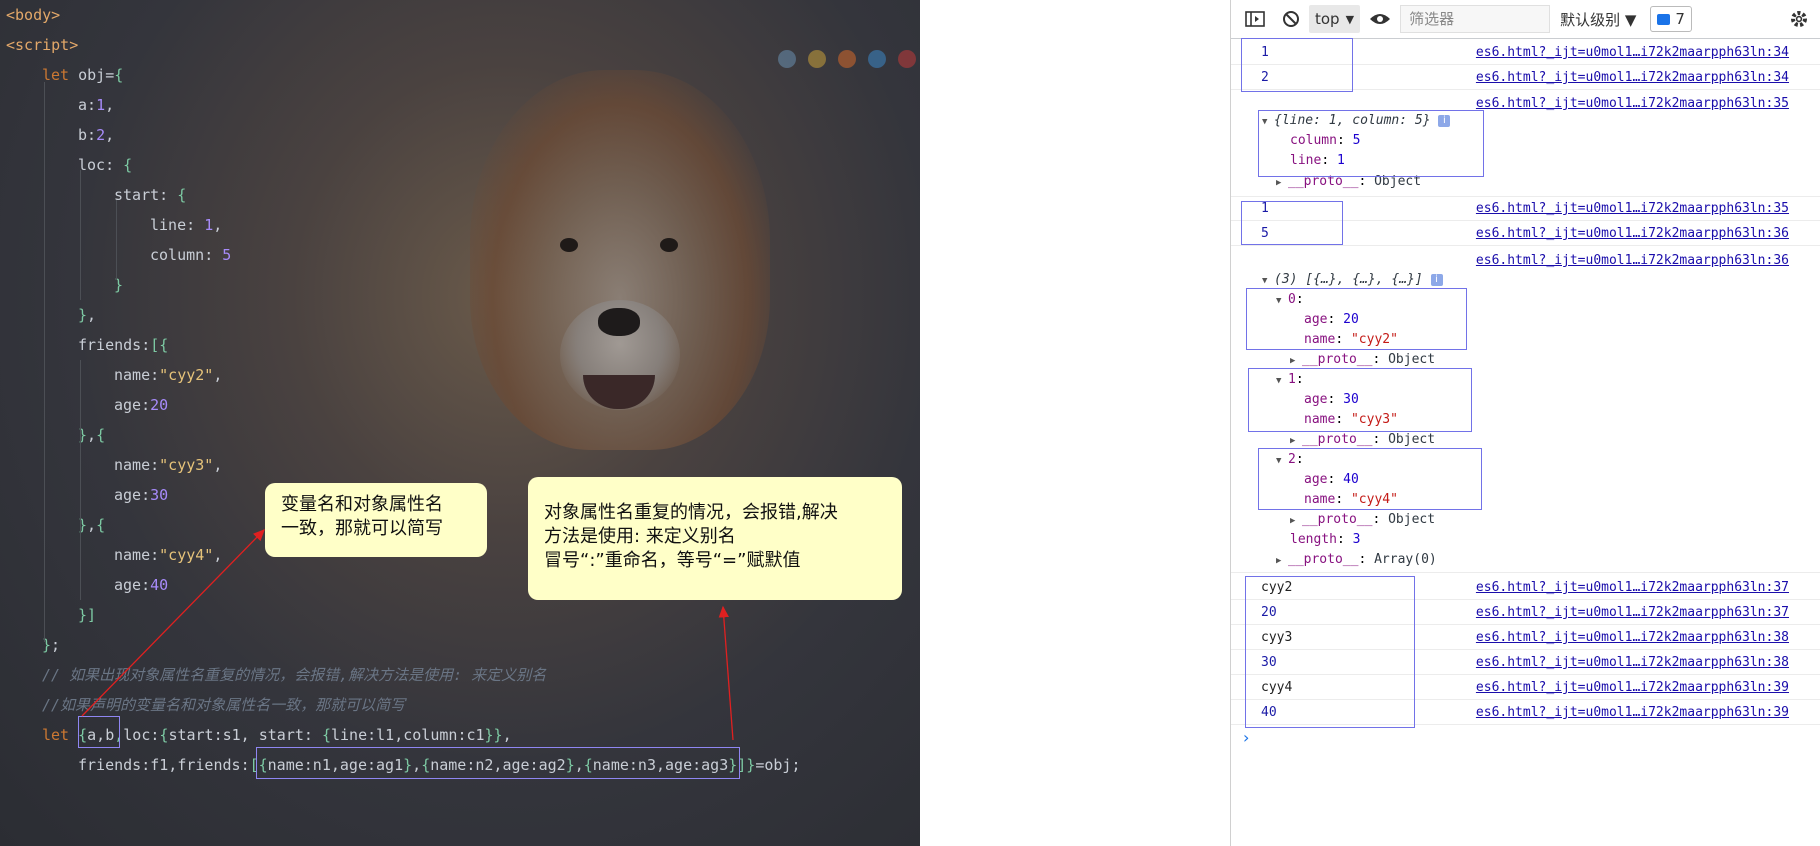 Image resolution: width=1820 pixels, height=846 pixels. I want to click on dog-eye-left, so click(569, 245).